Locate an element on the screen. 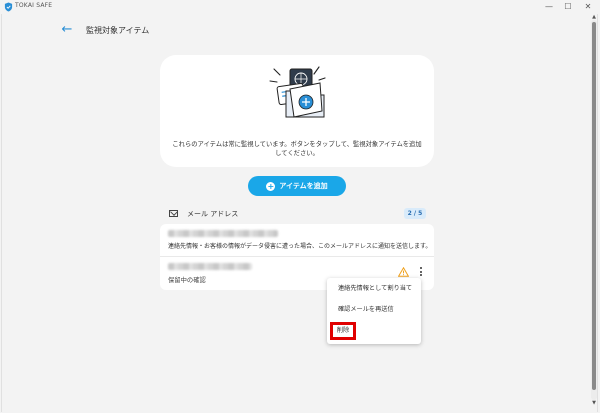  menu-item-delete: 削除 is located at coordinates (374, 331).